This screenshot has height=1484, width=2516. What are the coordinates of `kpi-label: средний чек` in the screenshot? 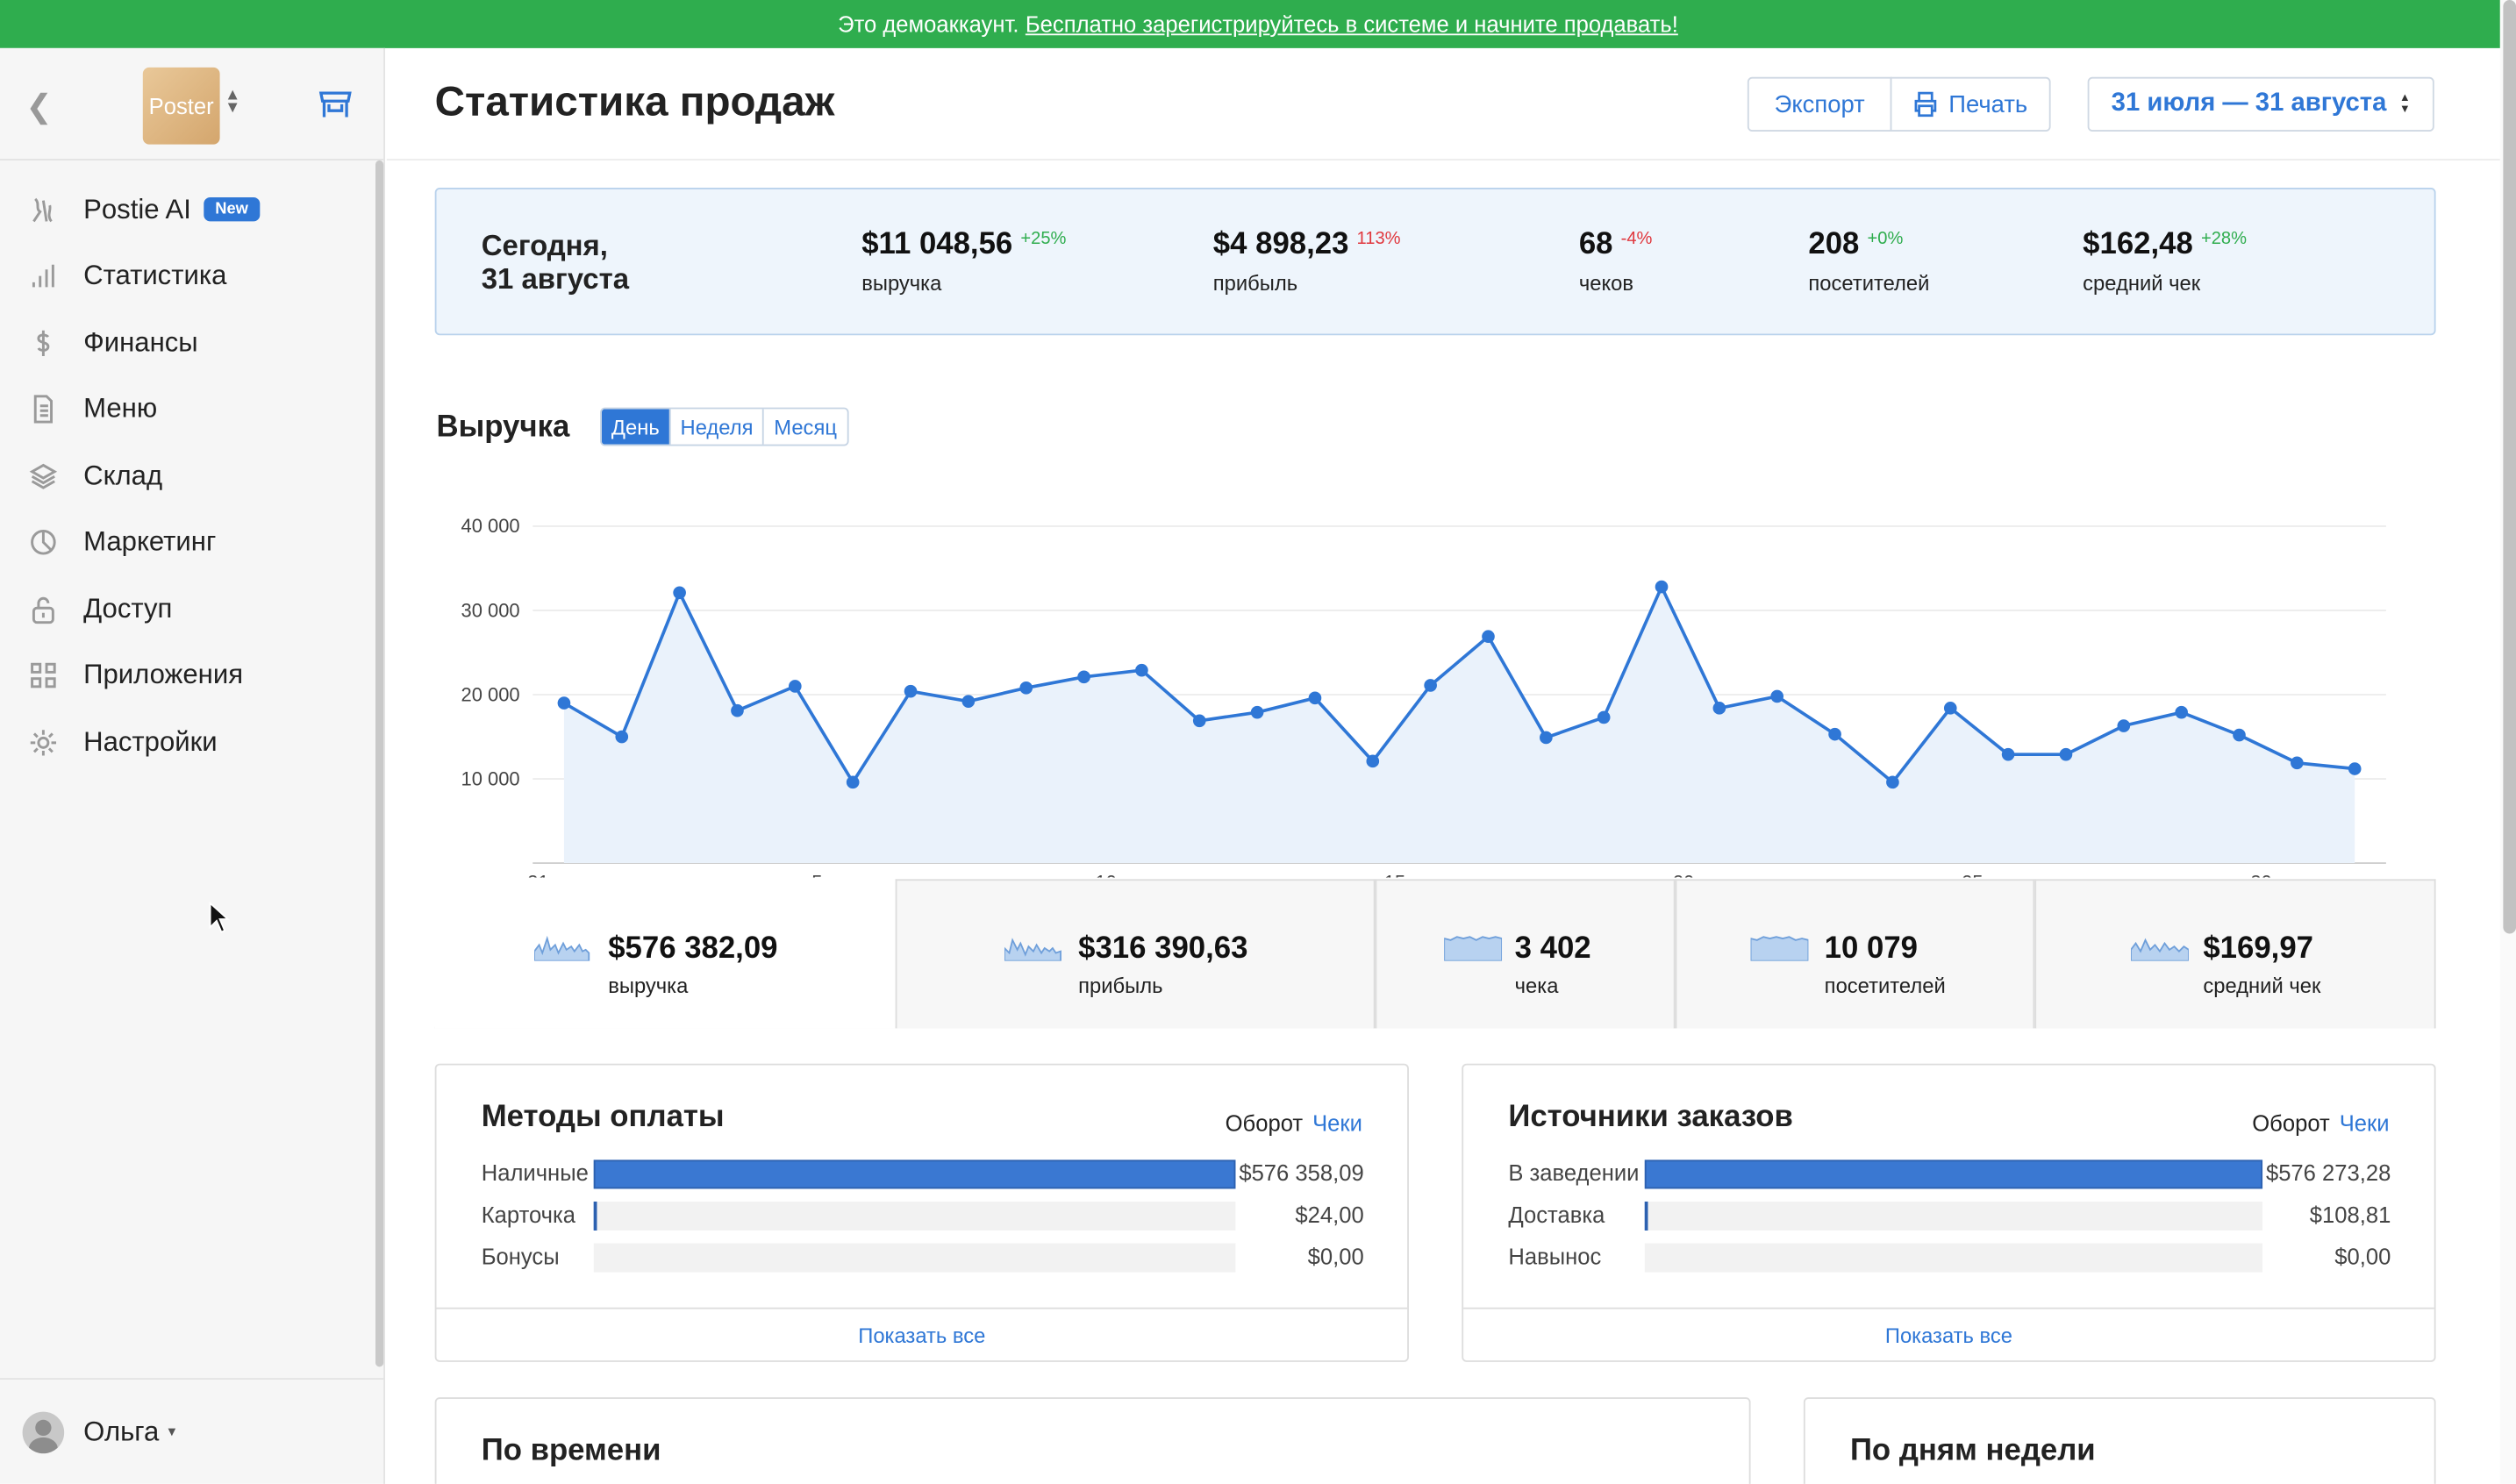 It's located at (2142, 284).